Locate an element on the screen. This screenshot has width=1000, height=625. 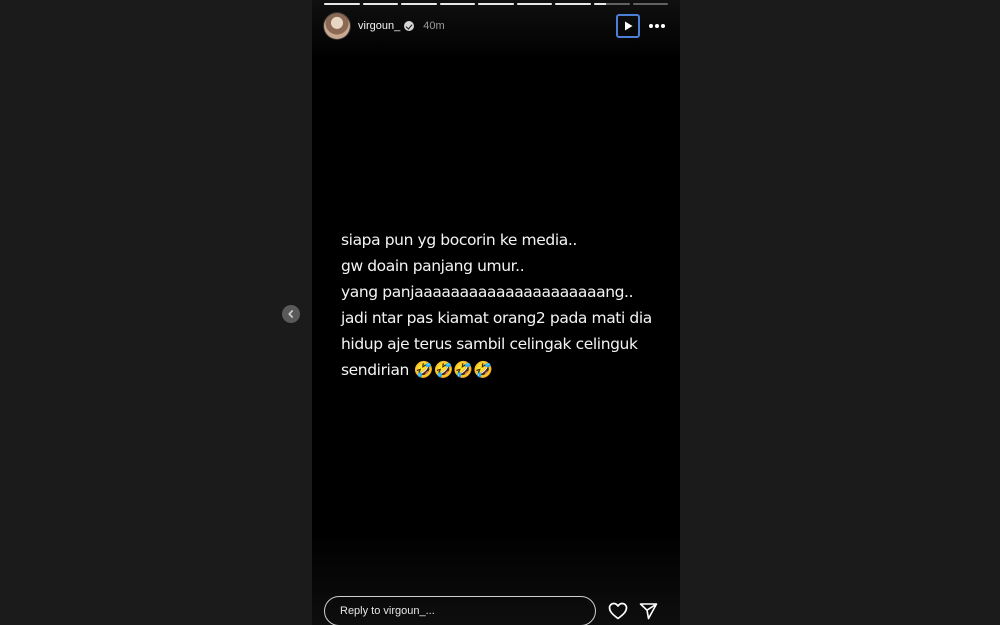
verified-badge-icon is located at coordinates (409, 26).